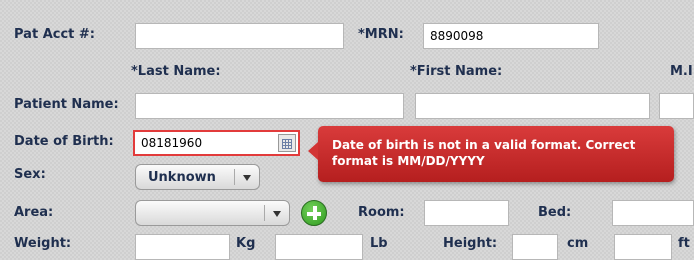 The width and height of the screenshot is (694, 260). Describe the element at coordinates (239, 36) in the screenshot. I see `pat-acct-input` at that location.